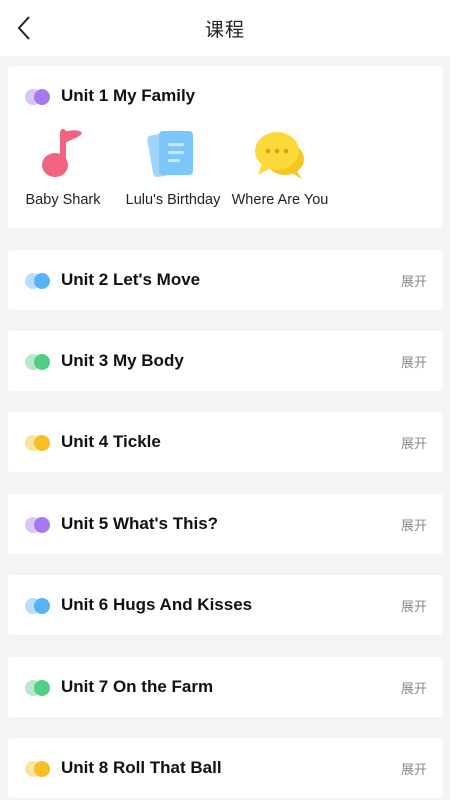 The width and height of the screenshot is (450, 800). I want to click on unit-card-7: Unit 7 On the Farm 展开, so click(225, 687).